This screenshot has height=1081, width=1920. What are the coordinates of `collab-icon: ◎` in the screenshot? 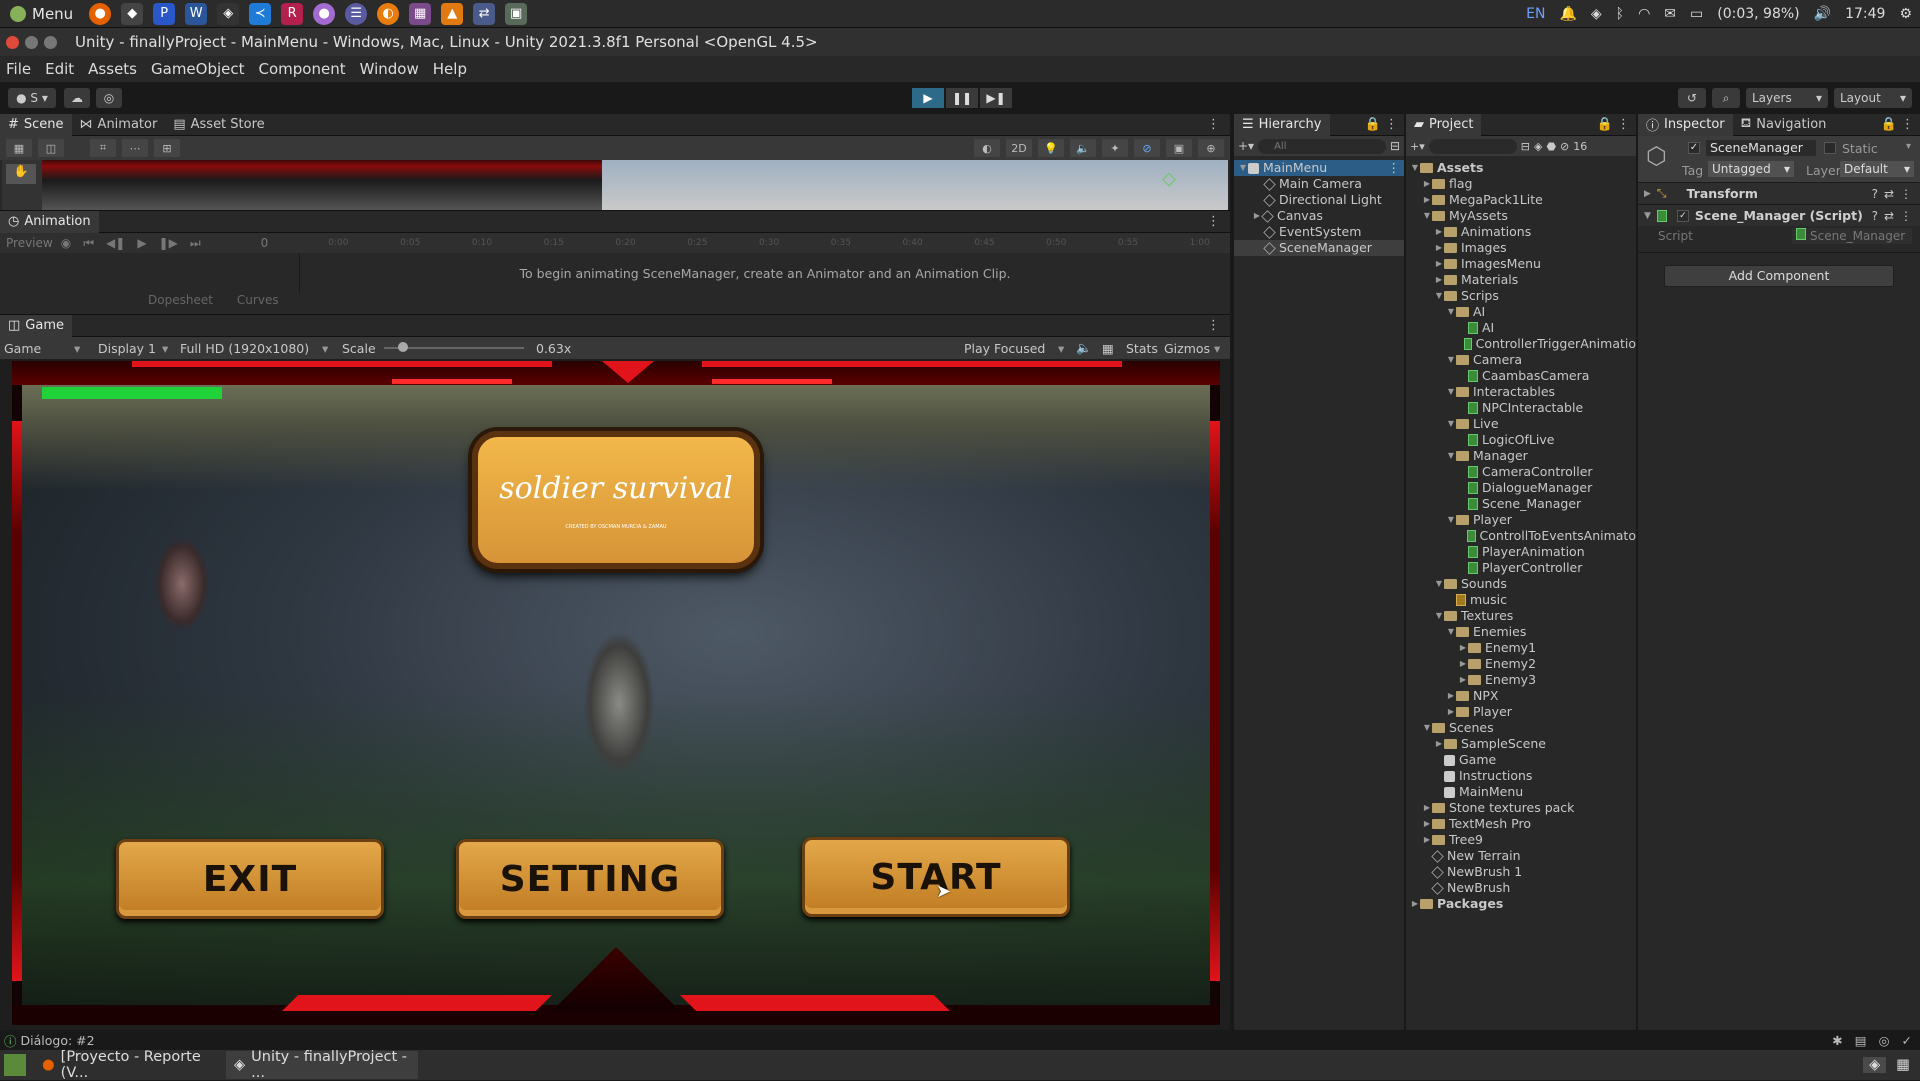 It's located at (109, 98).